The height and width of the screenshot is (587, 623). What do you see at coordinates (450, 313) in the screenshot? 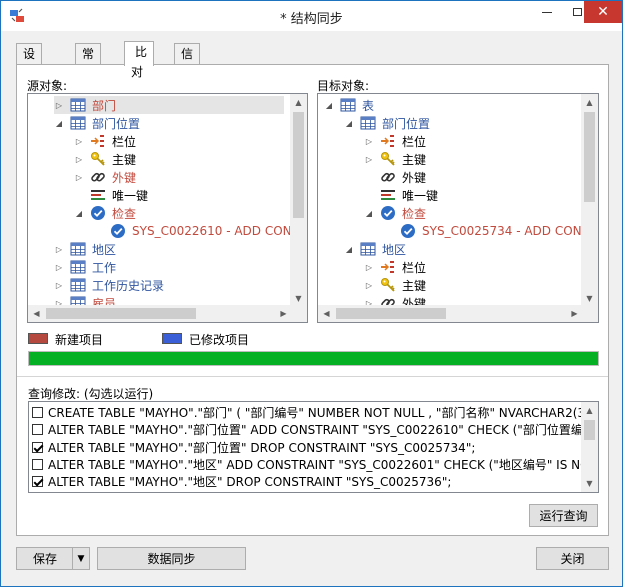
I see `target-horizontal-scrollbar: ◀ ▶` at bounding box center [450, 313].